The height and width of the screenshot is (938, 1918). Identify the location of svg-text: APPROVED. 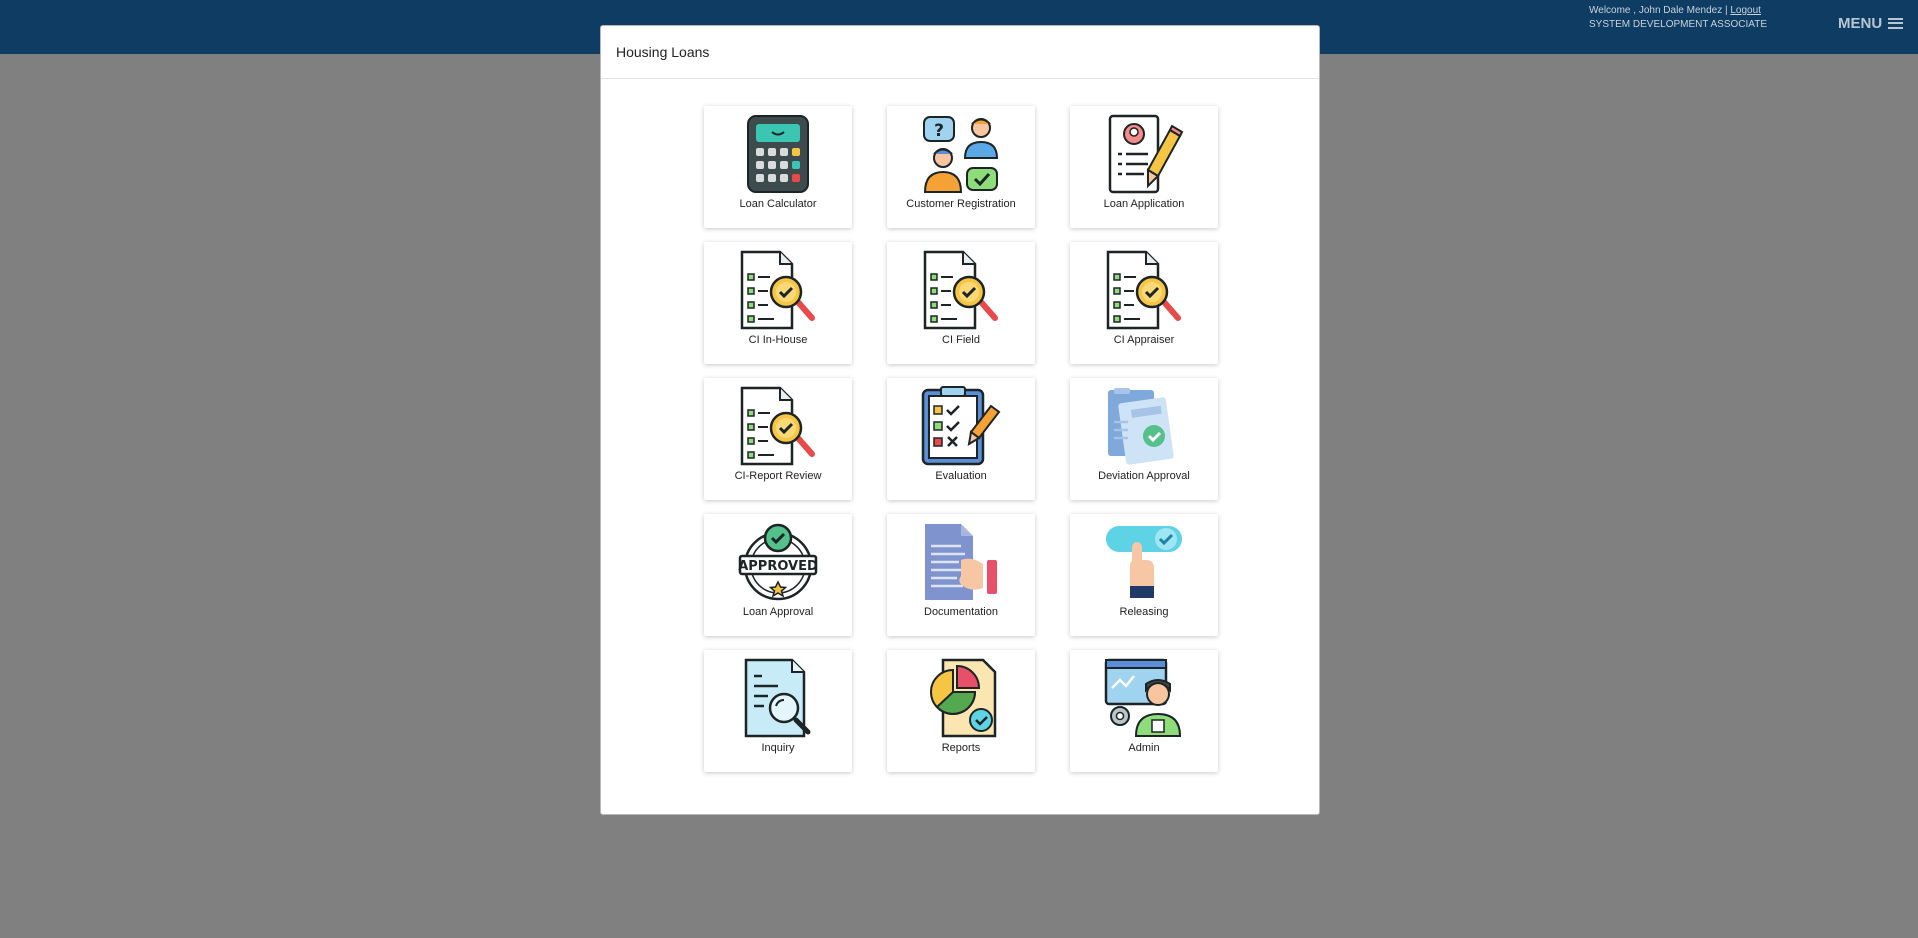
(778, 566).